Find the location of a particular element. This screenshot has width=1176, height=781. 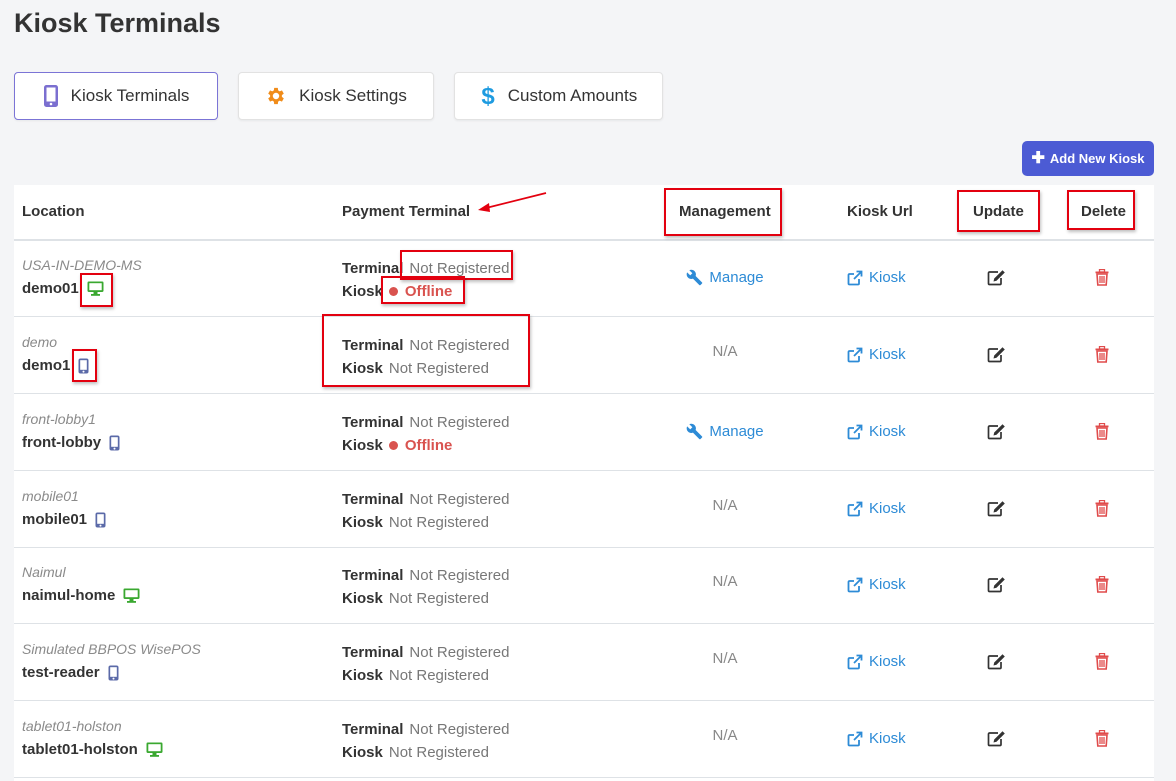

location-id: tablet01-holston is located at coordinates (92, 749).